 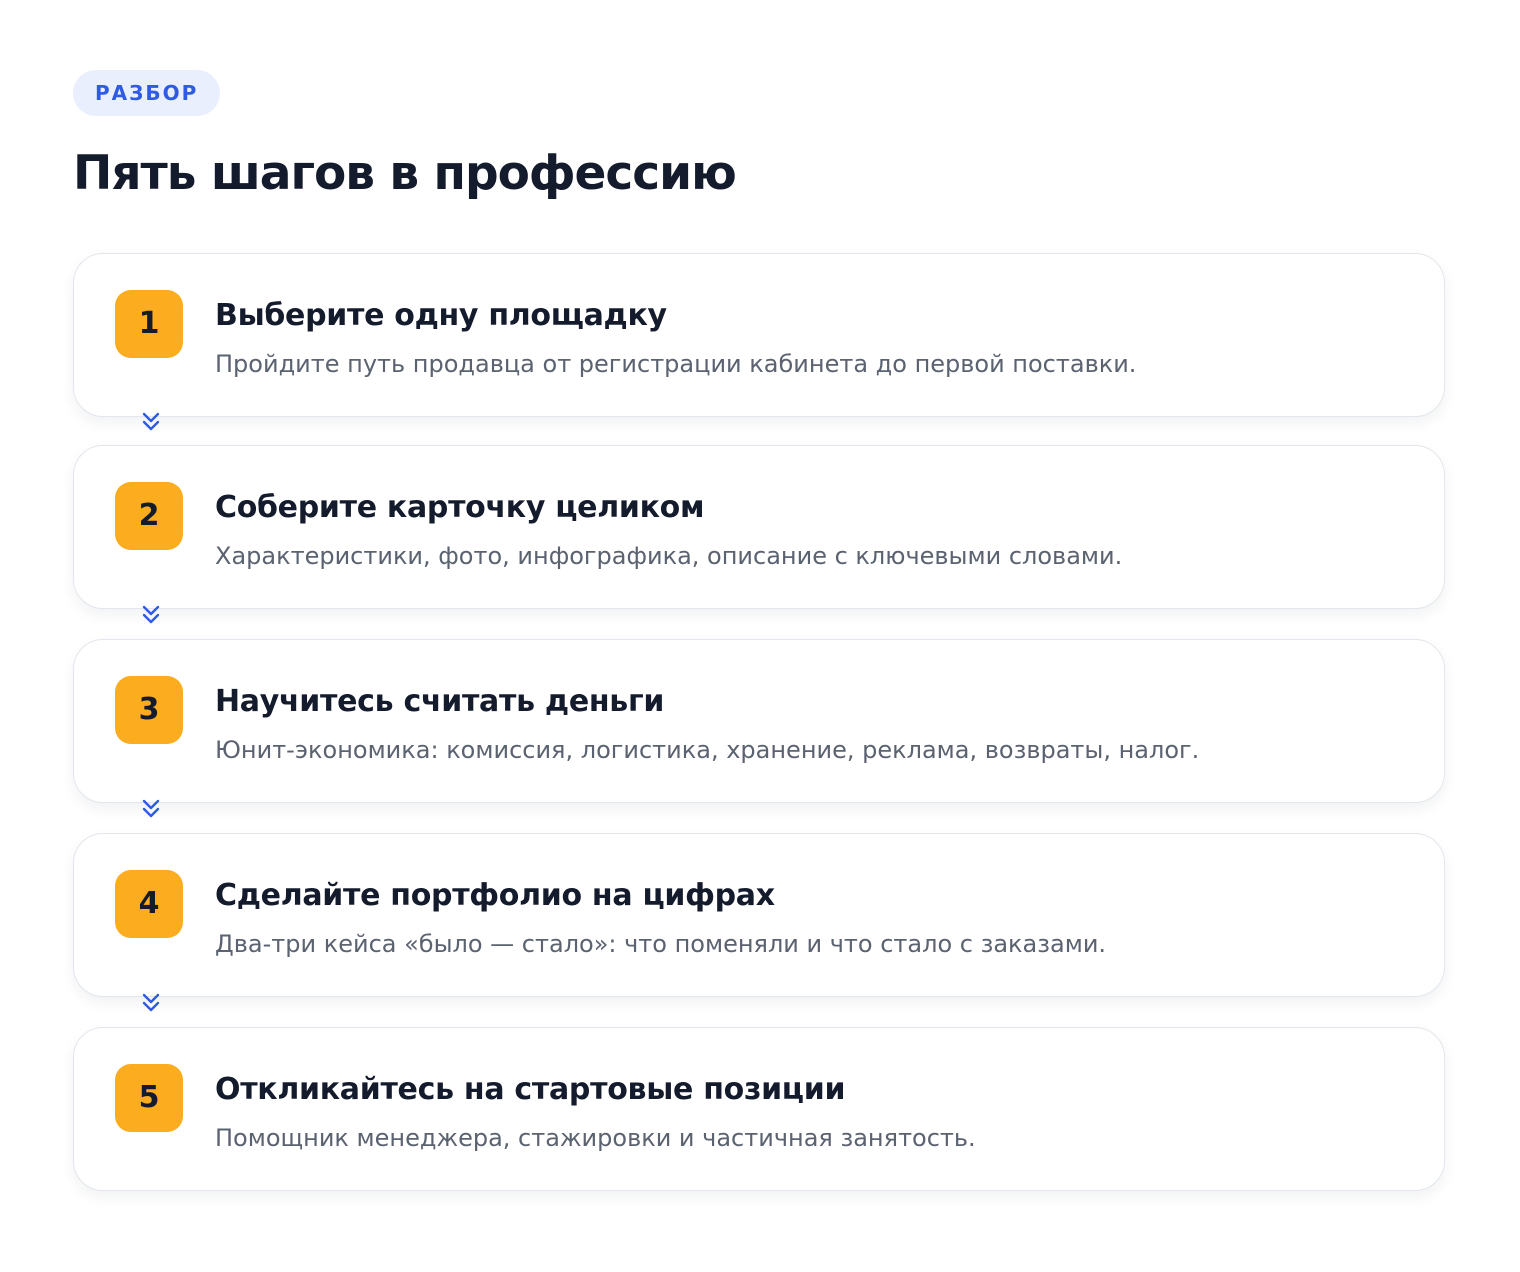 What do you see at coordinates (441, 315) in the screenshot?
I see `step-title: Выберите одну площадку` at bounding box center [441, 315].